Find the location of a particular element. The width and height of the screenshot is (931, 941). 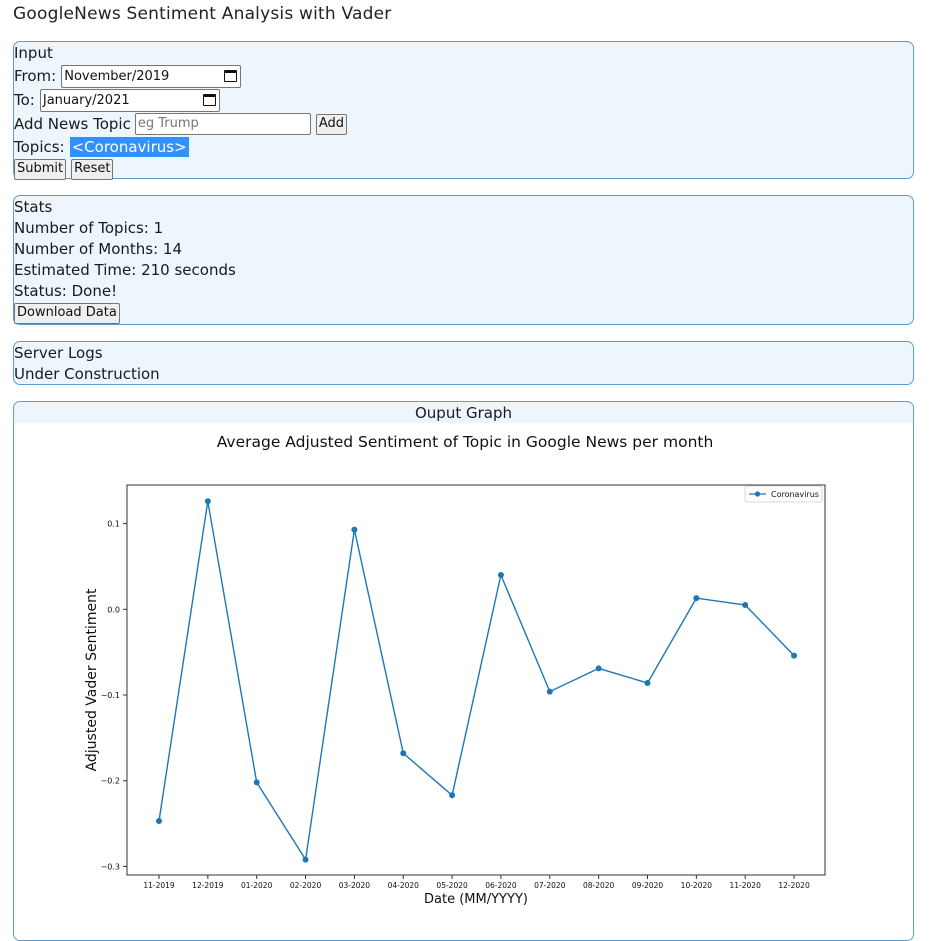

y-tick-label: −0.1 is located at coordinates (110, 695).